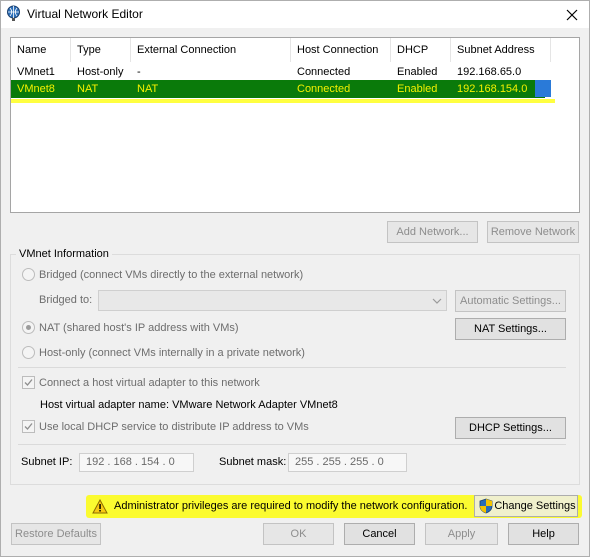  I want to click on close-icon, so click(572, 14).